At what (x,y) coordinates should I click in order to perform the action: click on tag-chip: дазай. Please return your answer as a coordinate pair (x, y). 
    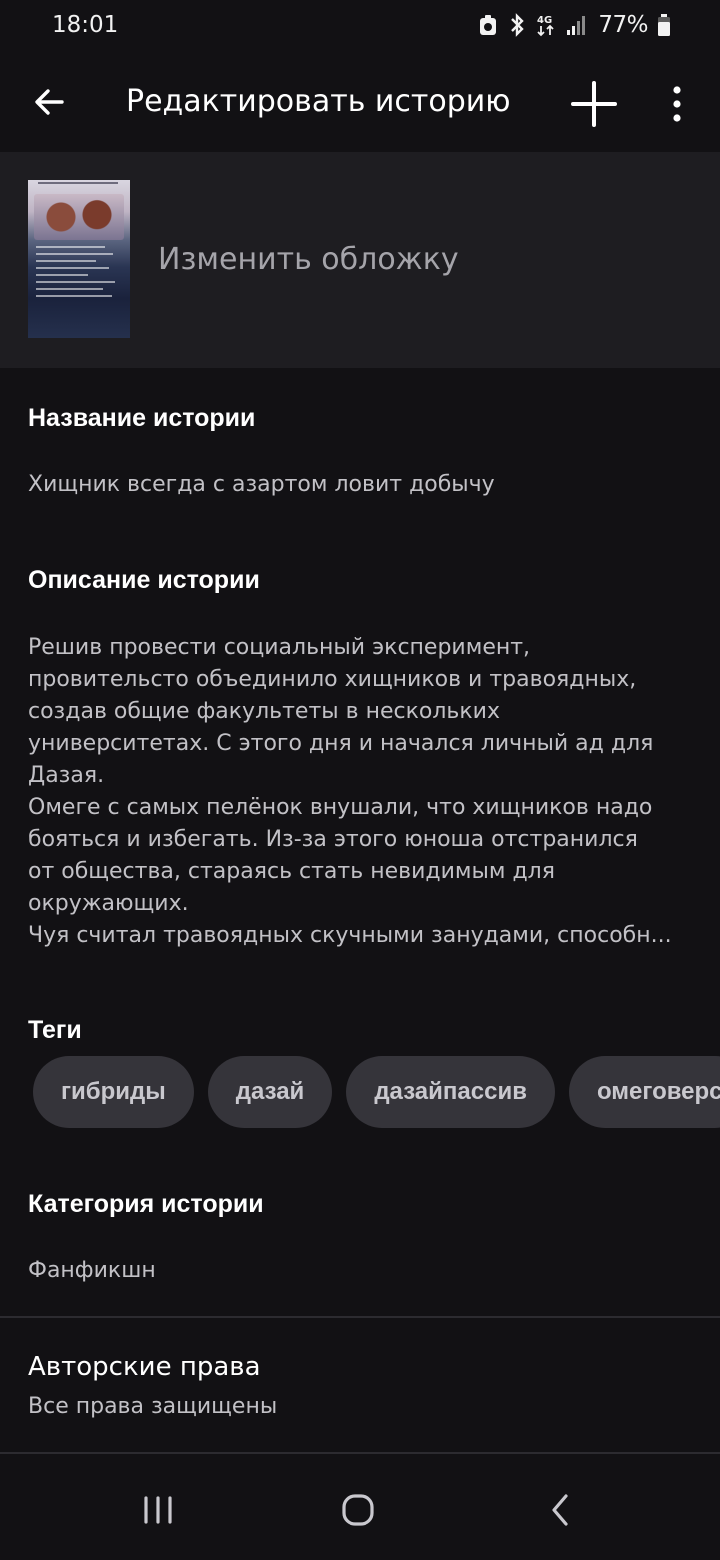
    Looking at the image, I should click on (270, 1092).